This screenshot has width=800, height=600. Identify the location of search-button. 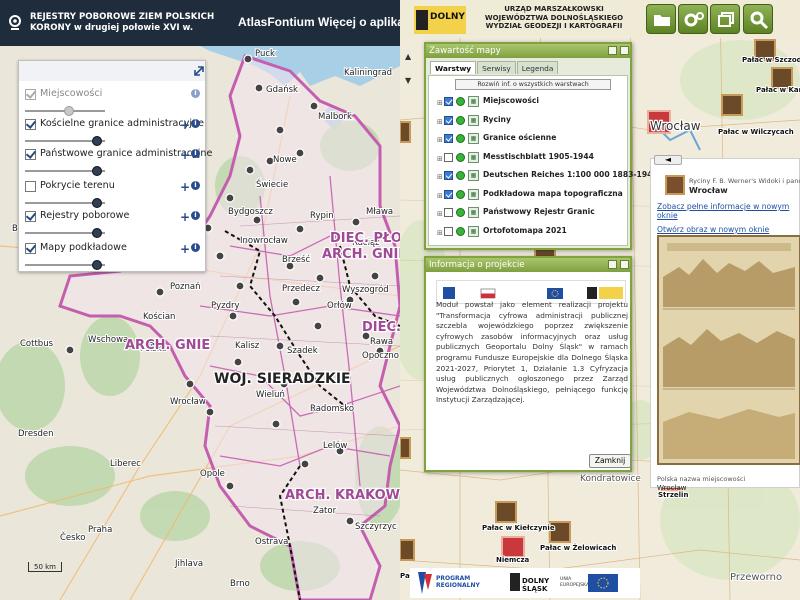
(758, 19).